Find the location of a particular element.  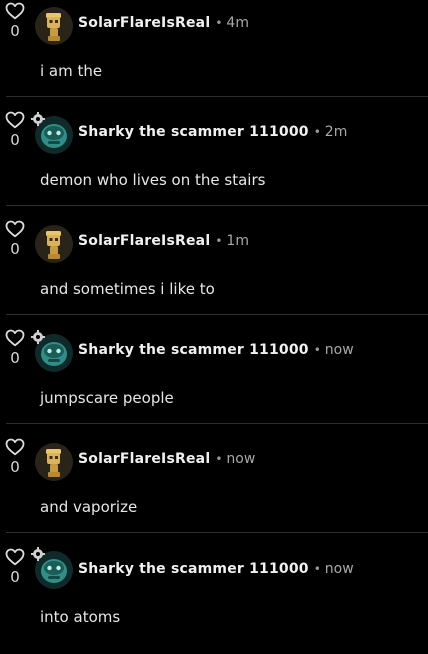

comment-text: i am the is located at coordinates (71, 71).